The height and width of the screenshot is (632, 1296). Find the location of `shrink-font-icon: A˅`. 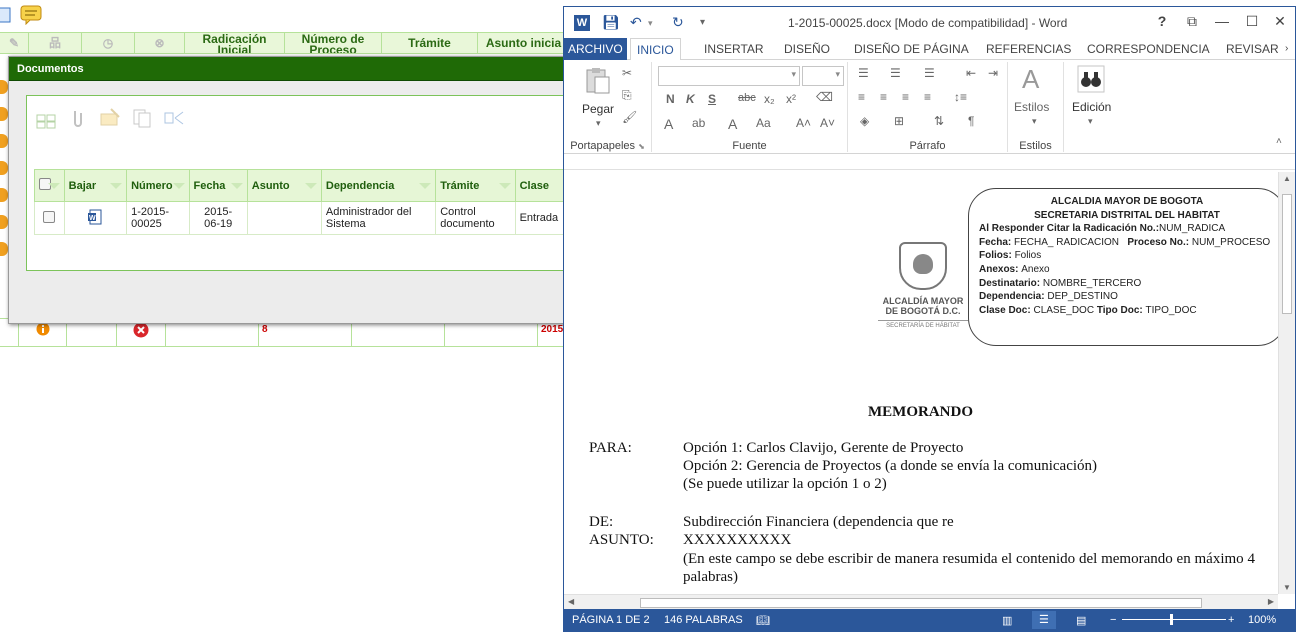

shrink-font-icon: A˅ is located at coordinates (827, 123).